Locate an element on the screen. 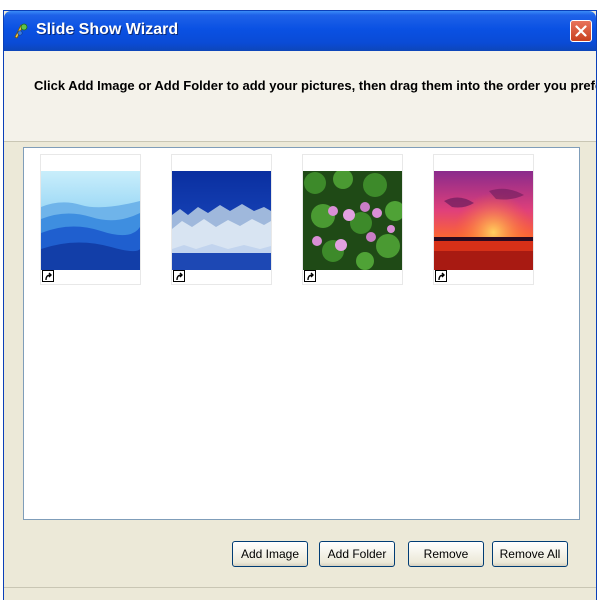 This screenshot has height=600, width=600. sunset-image is located at coordinates (483, 220).